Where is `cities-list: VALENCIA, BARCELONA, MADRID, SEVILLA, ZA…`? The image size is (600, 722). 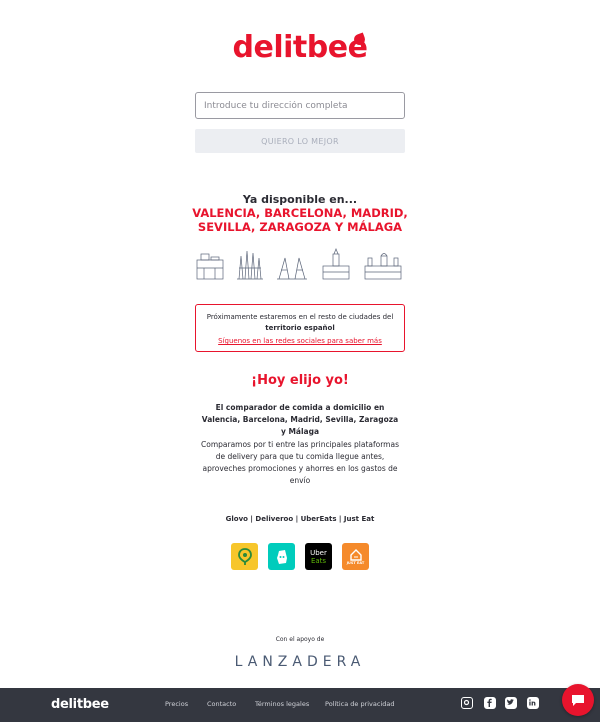 cities-list: VALENCIA, BARCELONA, MADRID, SEVILLA, ZA… is located at coordinates (300, 220).